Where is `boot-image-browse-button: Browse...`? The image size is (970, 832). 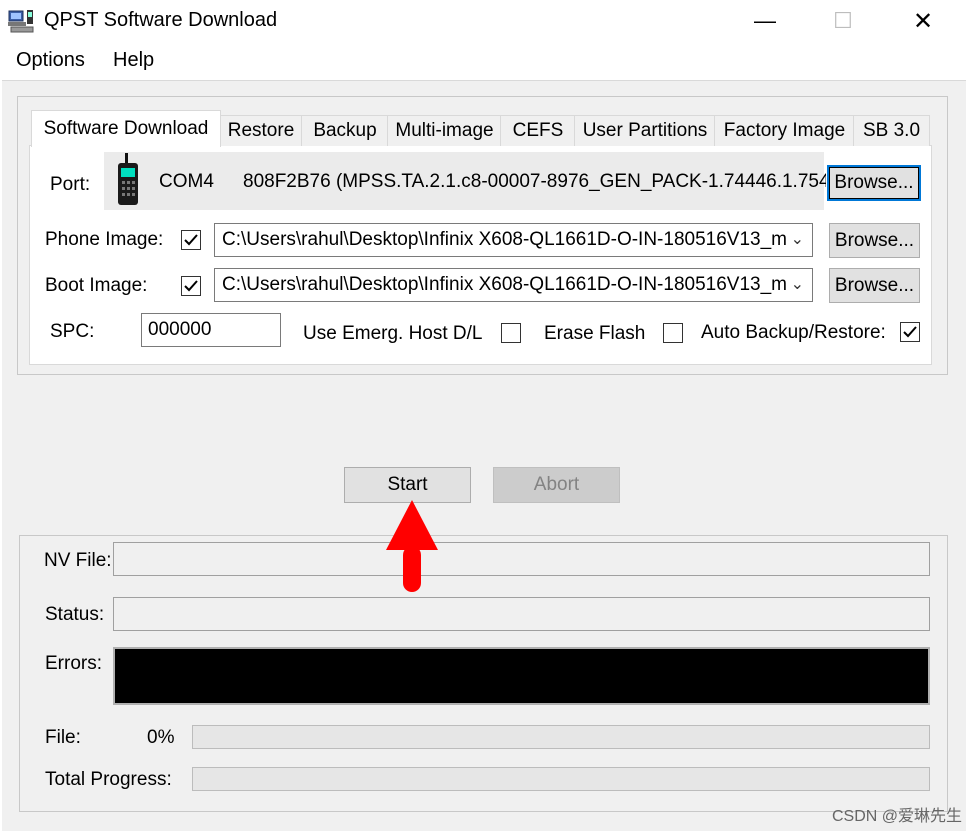
boot-image-browse-button: Browse... is located at coordinates (874, 285).